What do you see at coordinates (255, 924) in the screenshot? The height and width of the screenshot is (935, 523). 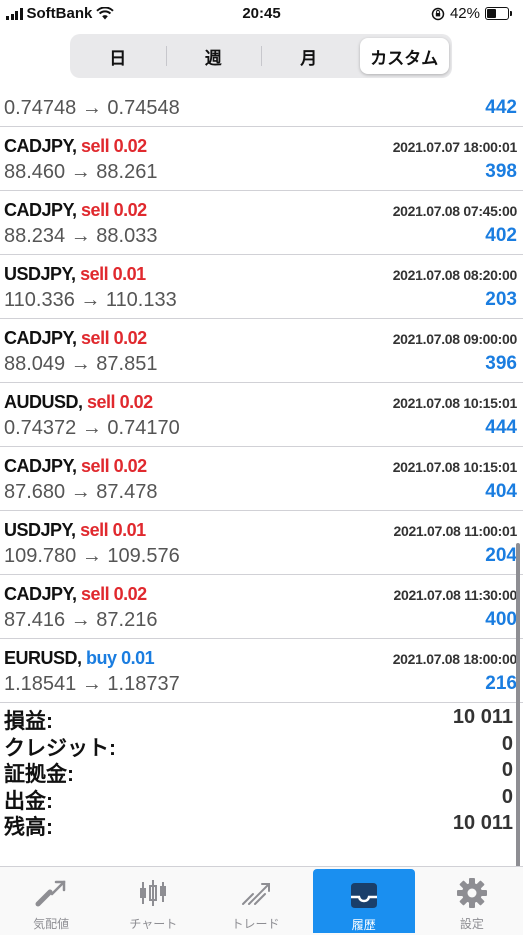 I see `tab-trade-label: トレード` at bounding box center [255, 924].